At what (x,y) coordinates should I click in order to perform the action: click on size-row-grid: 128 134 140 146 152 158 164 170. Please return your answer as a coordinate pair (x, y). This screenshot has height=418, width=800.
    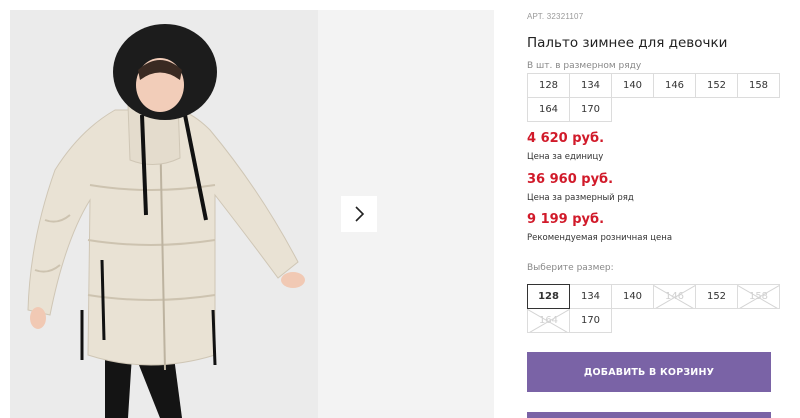
    Looking at the image, I should click on (653, 97).